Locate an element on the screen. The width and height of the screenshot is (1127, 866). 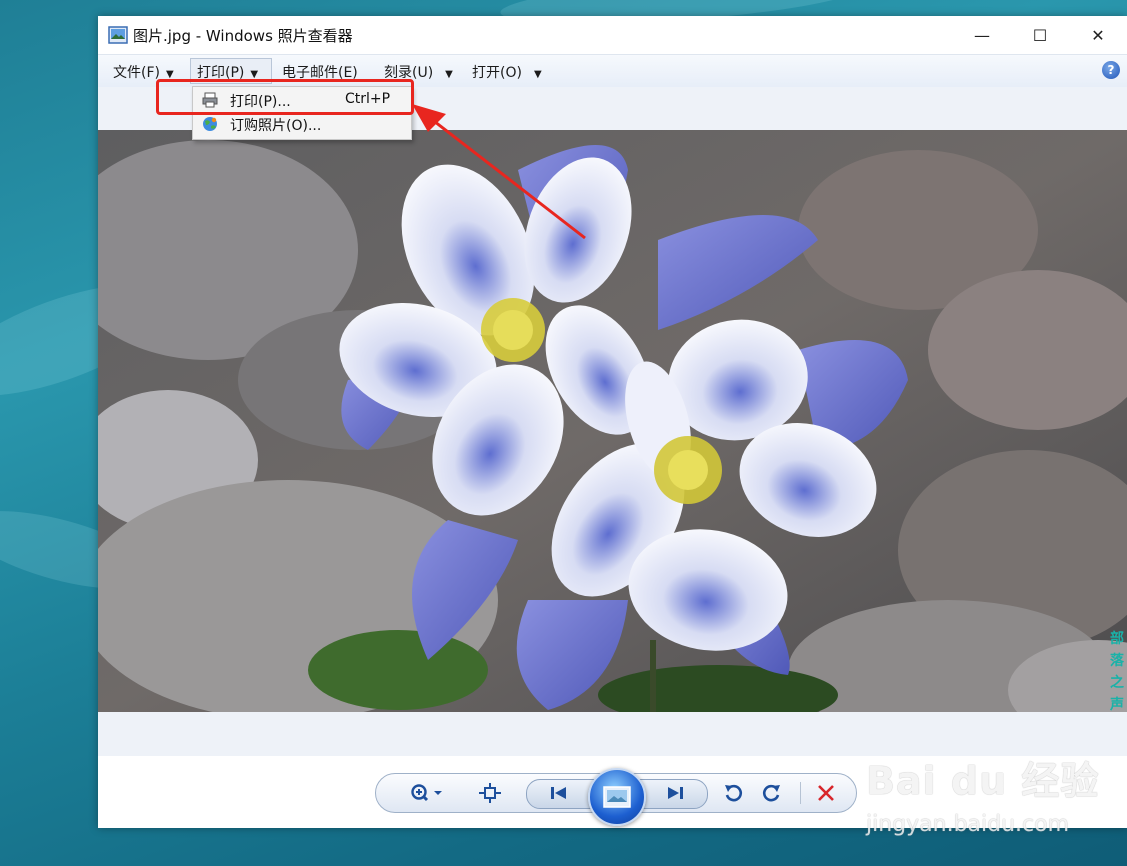
baidu-jingyan-watermark: Bai du 经验 jingyan.baidu.com is located at coordinates (982, 795).